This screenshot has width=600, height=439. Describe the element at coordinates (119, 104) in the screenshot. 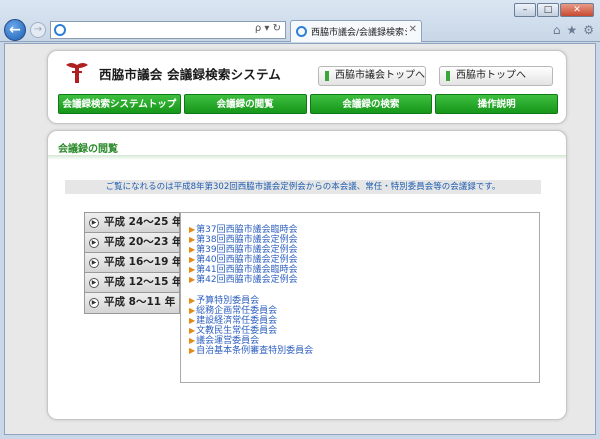

I see `nav-search-system-top: 会議録検索システムトップ` at that location.